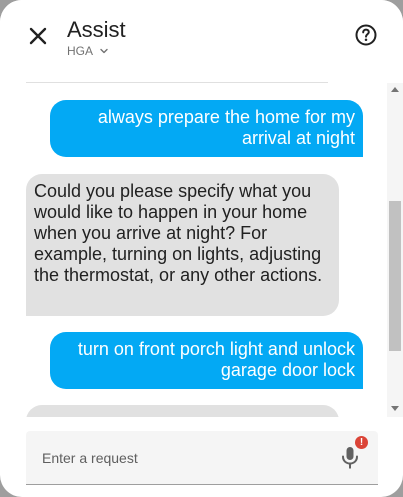 The height and width of the screenshot is (497, 403). What do you see at coordinates (80, 51) in the screenshot?
I see `pipeline-name: HGA` at bounding box center [80, 51].